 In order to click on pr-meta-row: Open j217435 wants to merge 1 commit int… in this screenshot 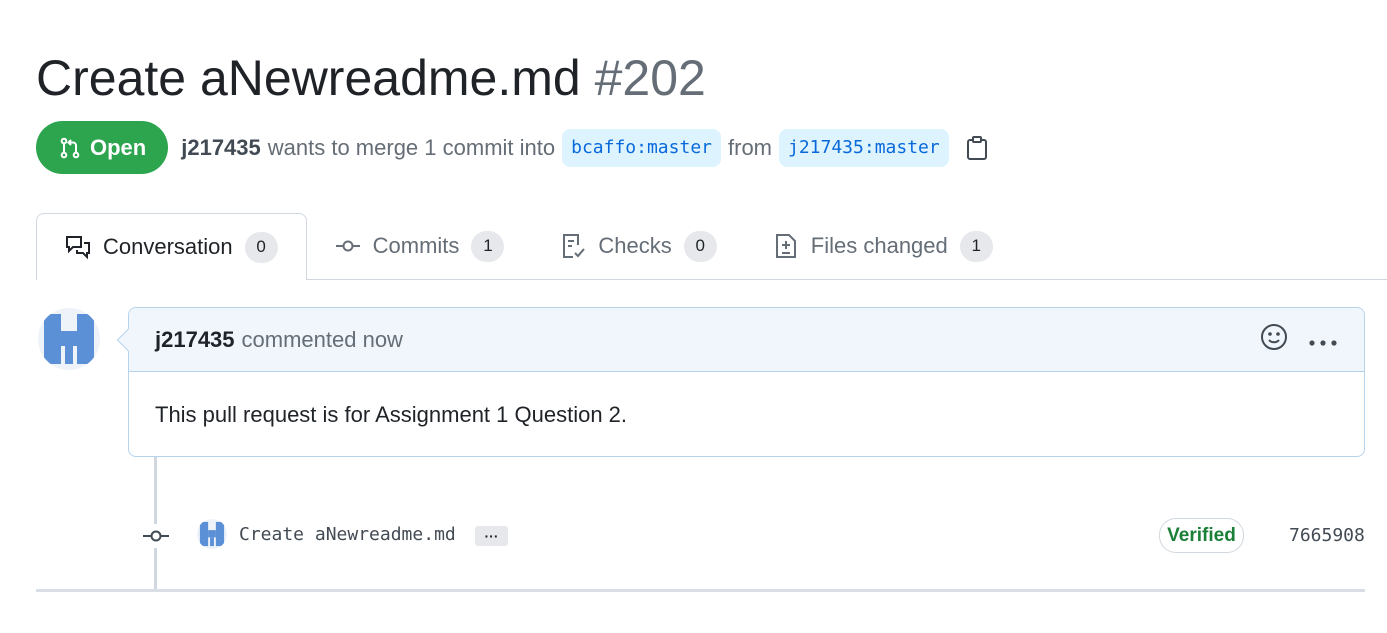, I will do `click(513, 147)`.